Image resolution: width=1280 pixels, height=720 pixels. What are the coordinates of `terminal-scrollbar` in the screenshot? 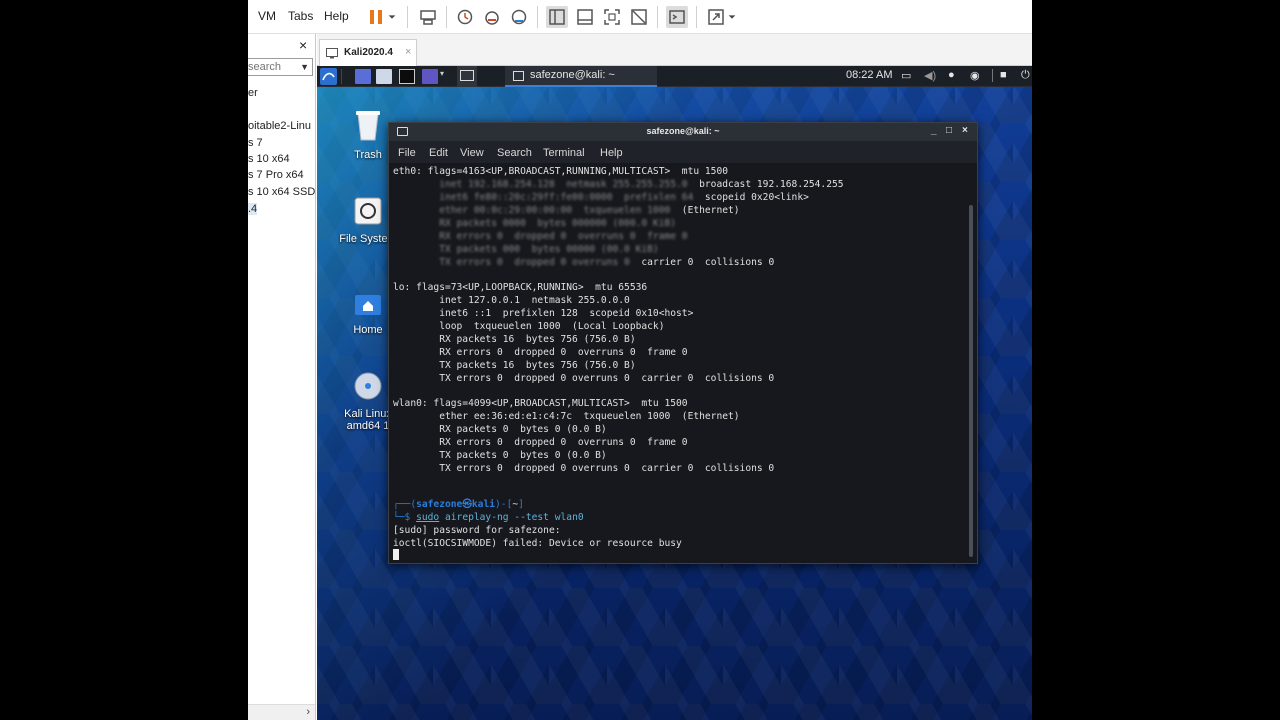 It's located at (971, 381).